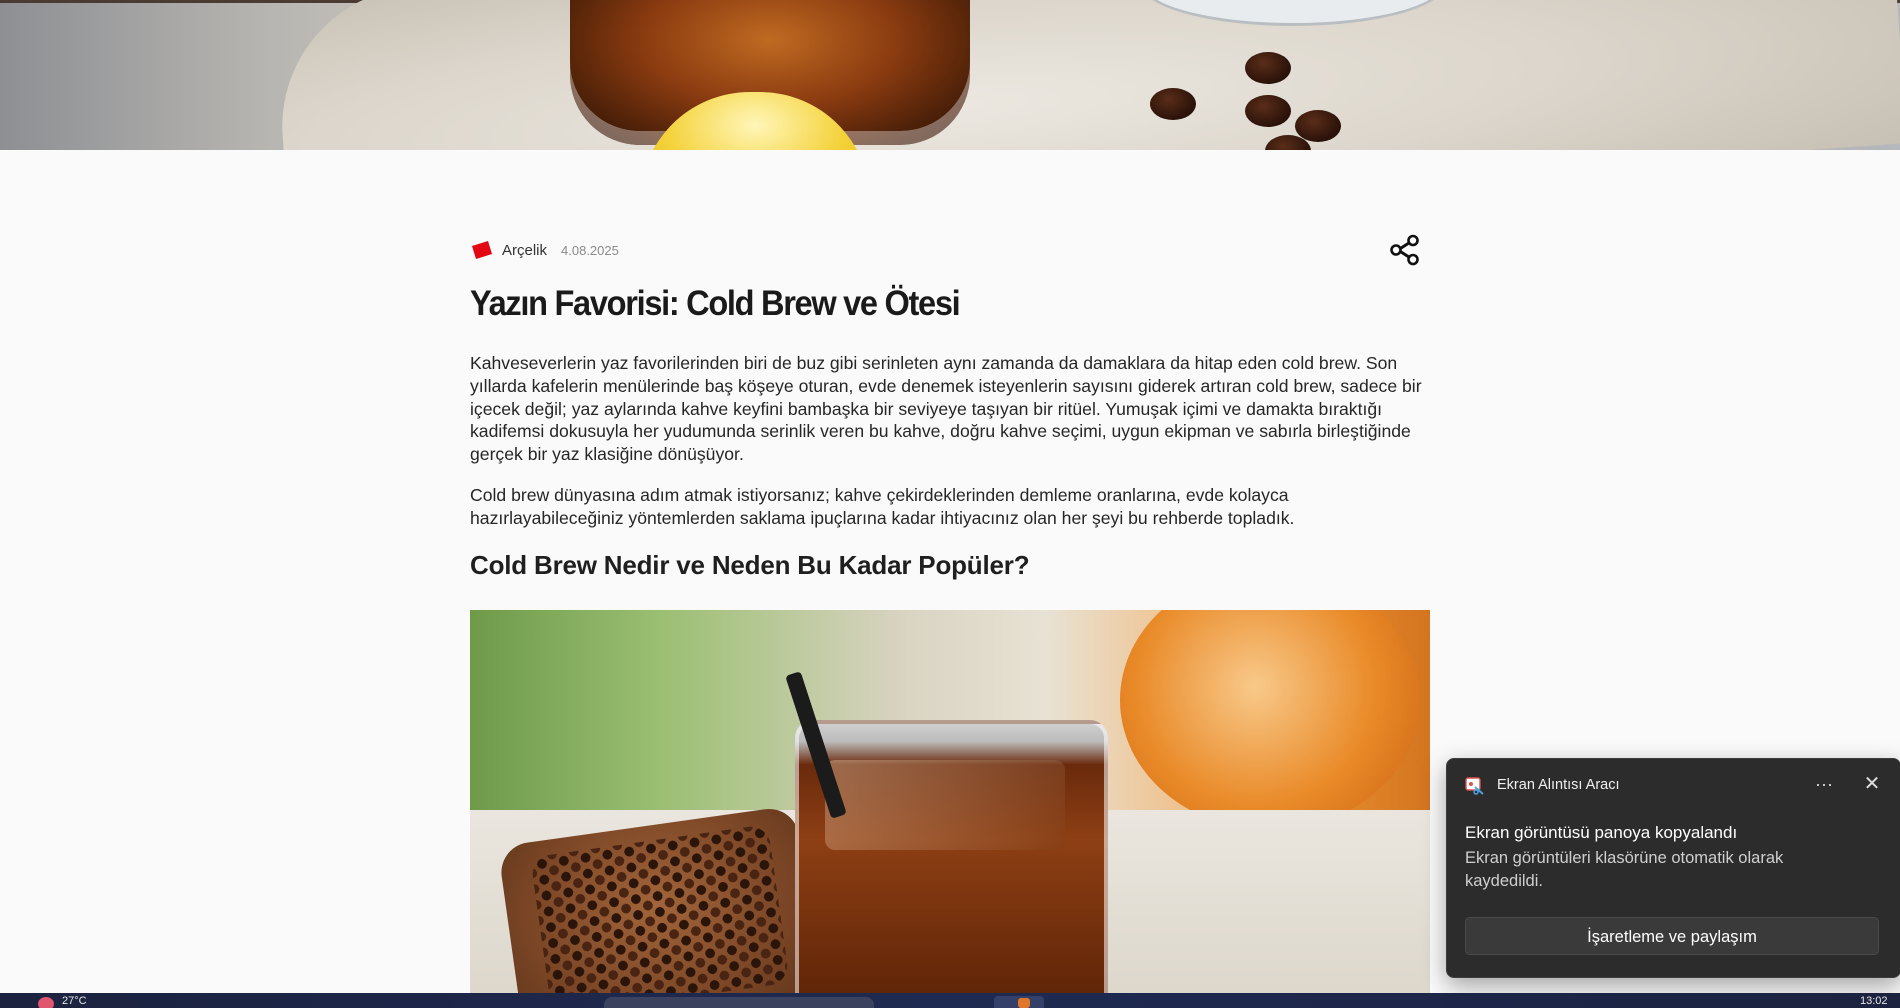 This screenshot has width=1900, height=1008. Describe the element at coordinates (74, 1001) in the screenshot. I see `weather-temperature: 27°C` at that location.